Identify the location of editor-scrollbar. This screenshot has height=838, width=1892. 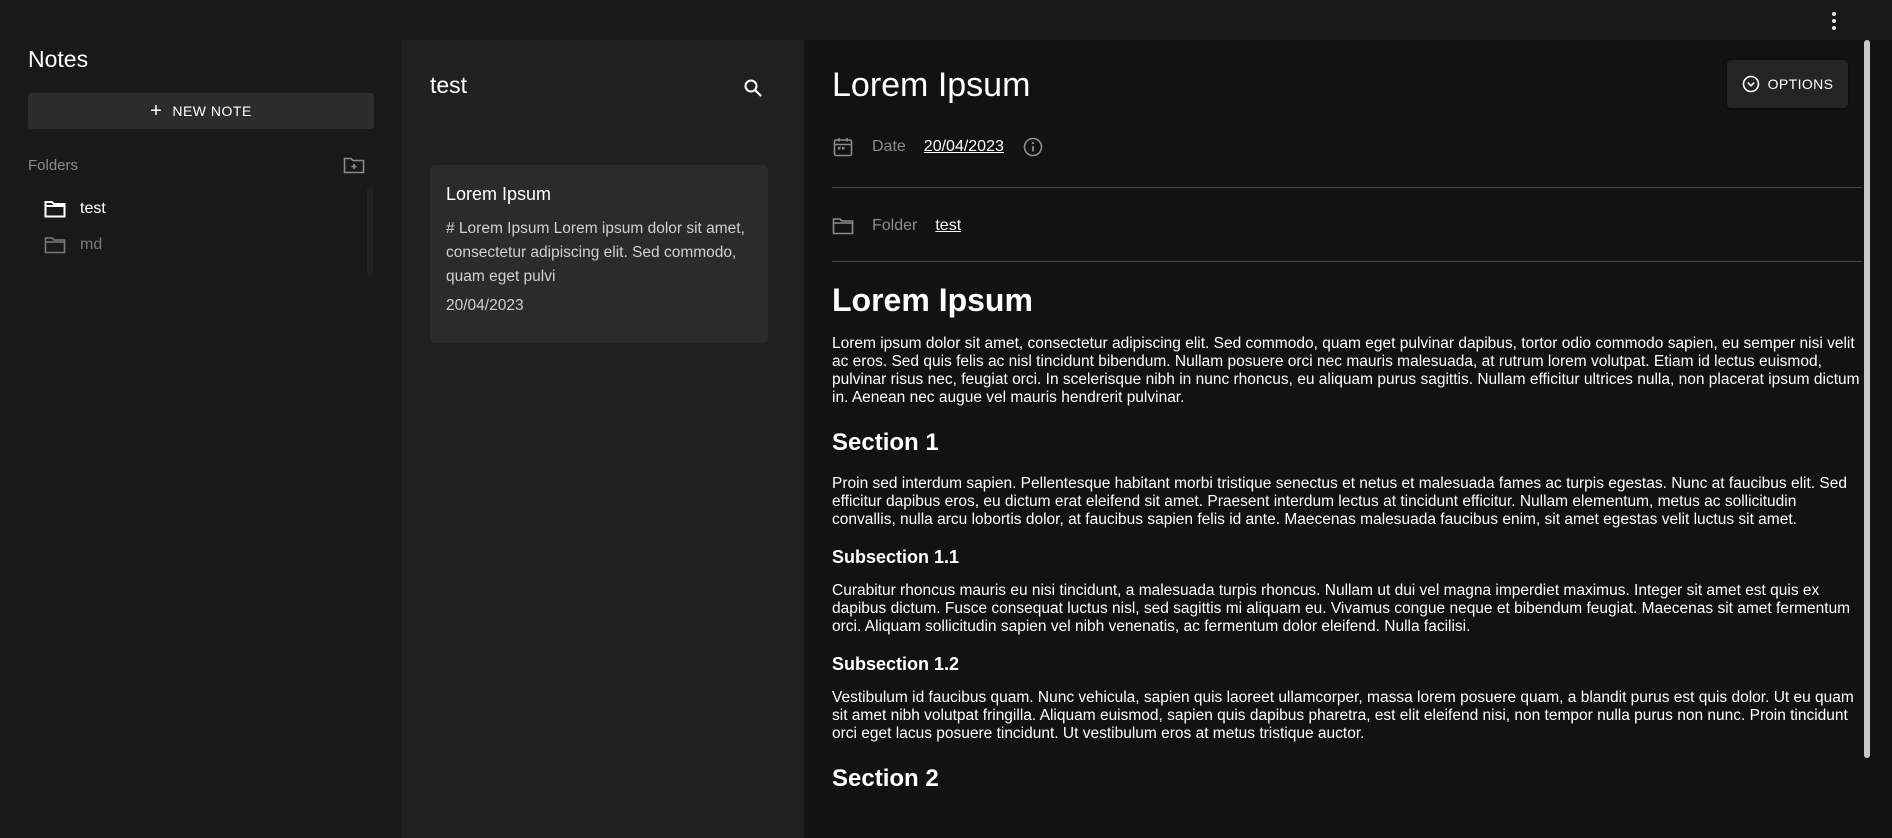
(1867, 439).